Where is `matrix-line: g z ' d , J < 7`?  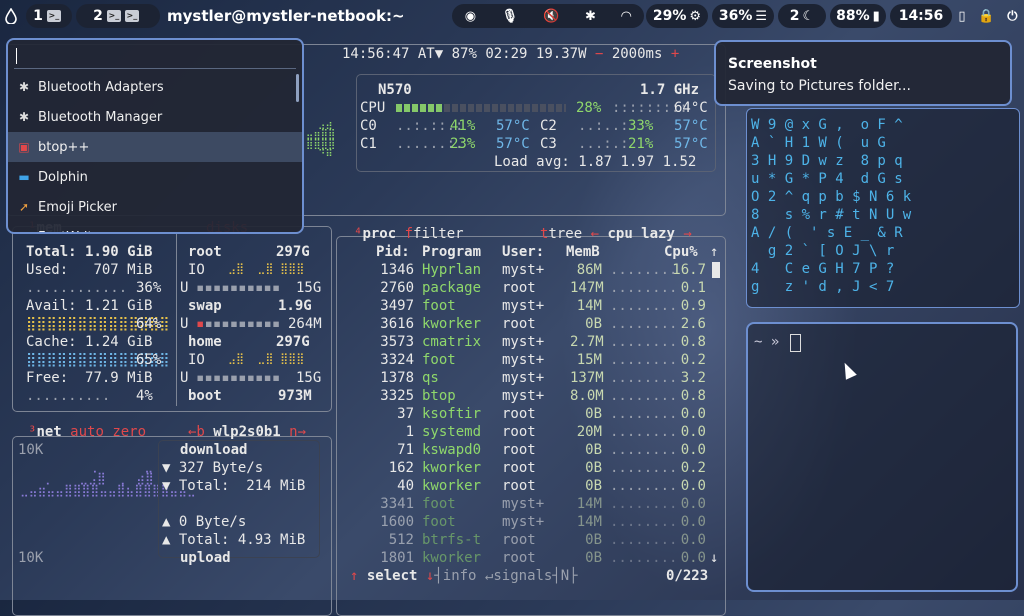 matrix-line: g z ' d , J < 7 is located at coordinates (823, 287).